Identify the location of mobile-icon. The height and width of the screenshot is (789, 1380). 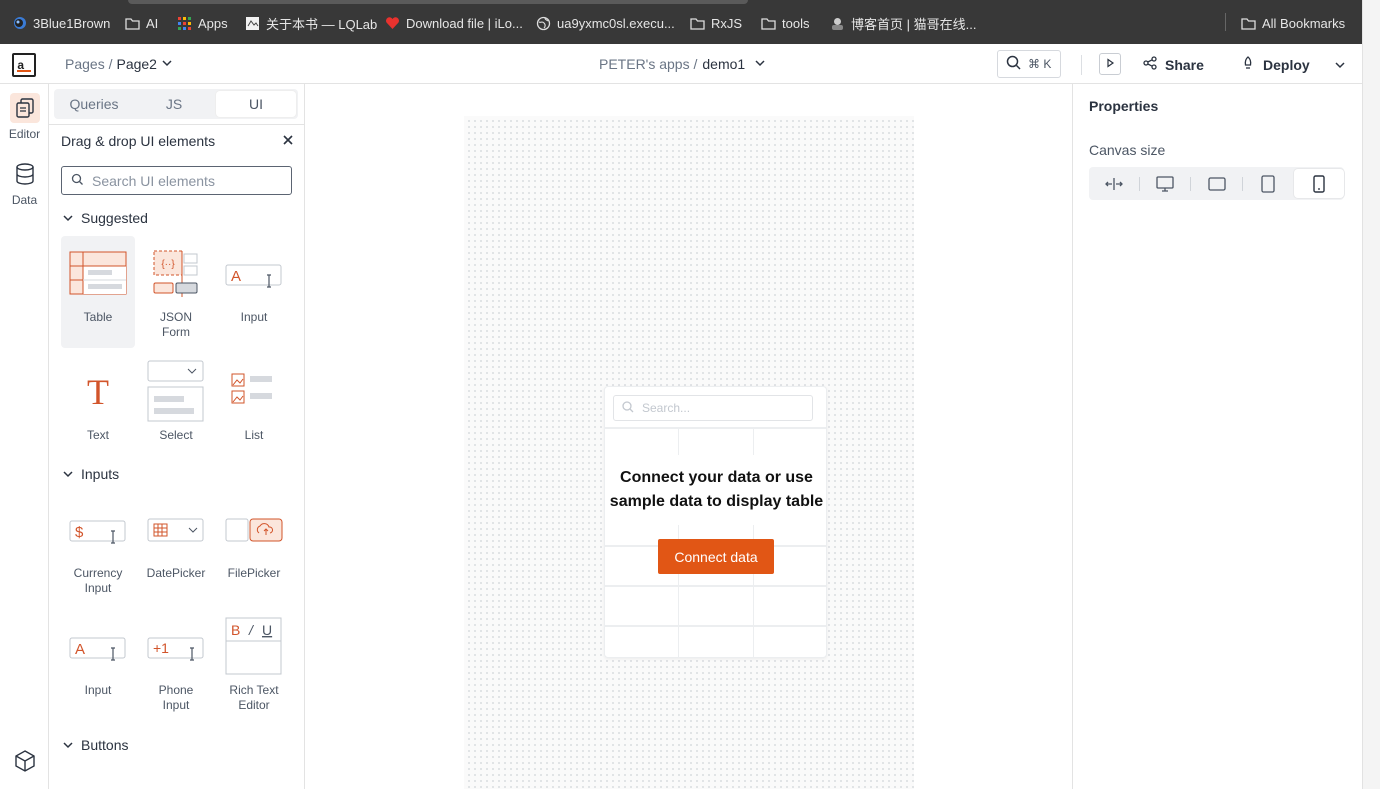
(1319, 183).